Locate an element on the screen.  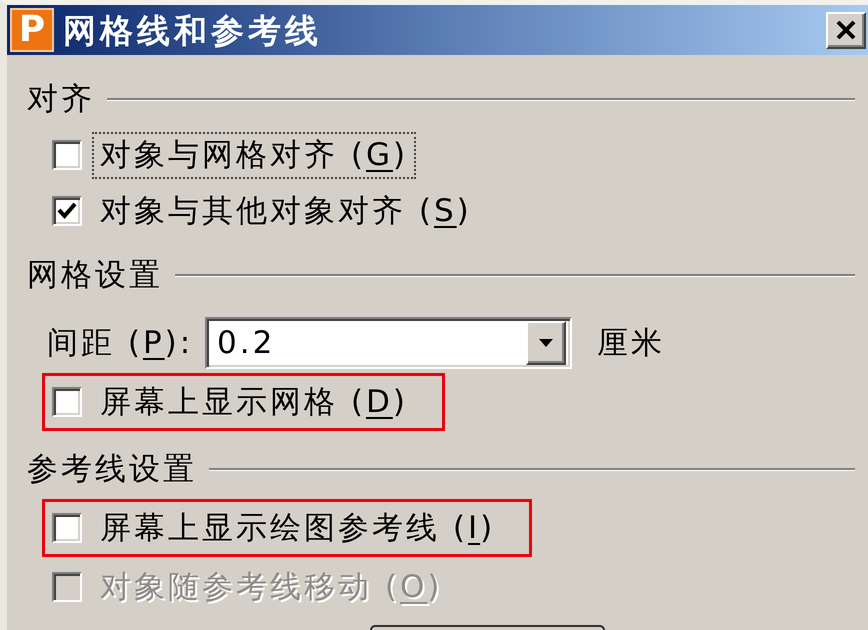
checkbox-label: 屏幕上显示网格 (D) is located at coordinates (254, 402).